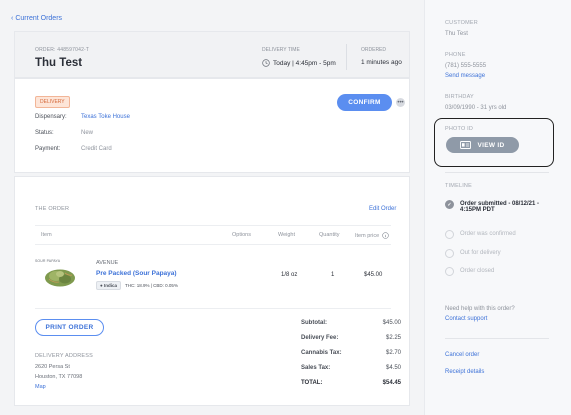 The image size is (571, 415). What do you see at coordinates (289, 275) in the screenshot?
I see `item-weight: 1/8 oz` at bounding box center [289, 275].